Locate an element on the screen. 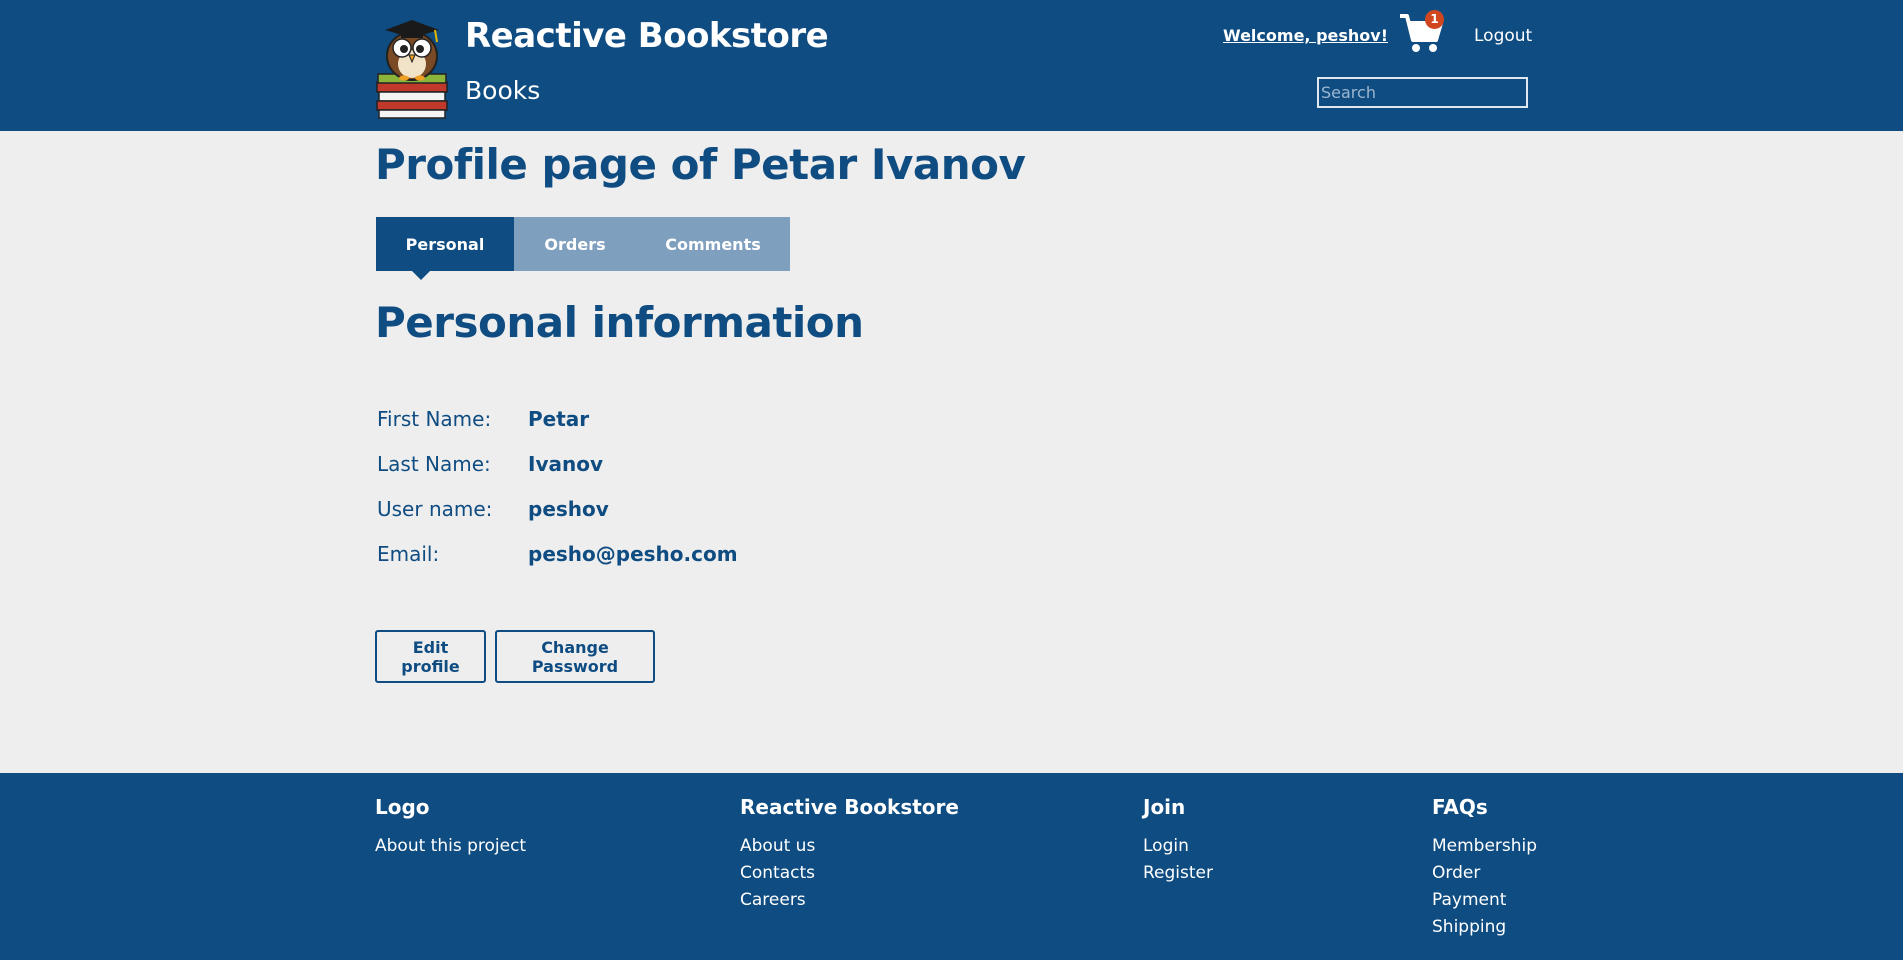 The height and width of the screenshot is (960, 1903). footer-link: Careers is located at coordinates (849, 900).